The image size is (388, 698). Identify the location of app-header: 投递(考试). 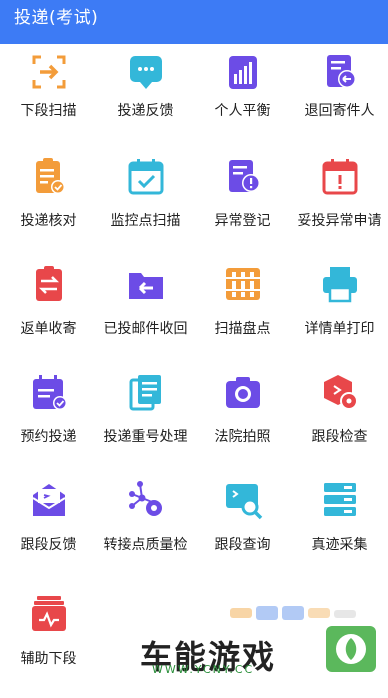
(194, 22).